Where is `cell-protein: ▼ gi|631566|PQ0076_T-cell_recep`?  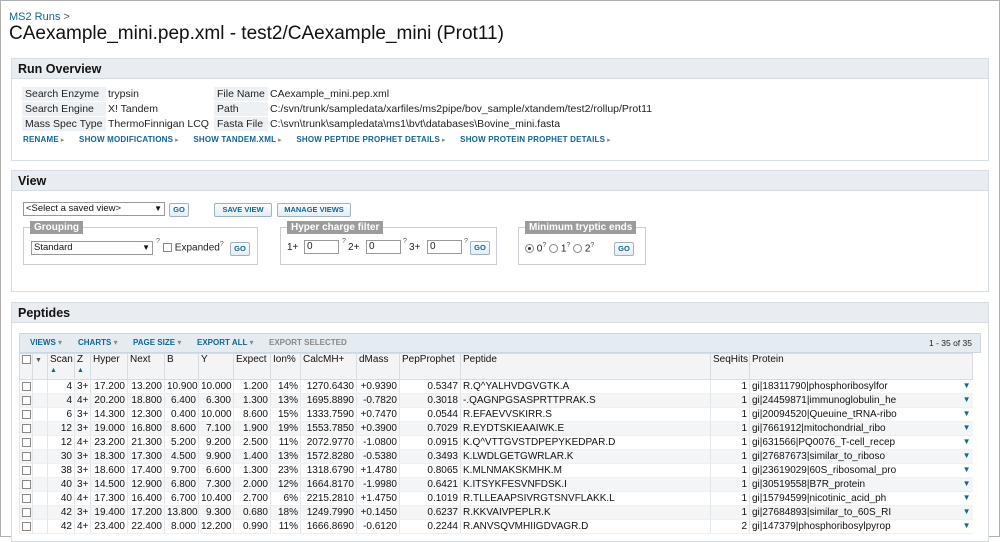 cell-protein: ▼ gi|631566|PQ0076_T-cell_recep is located at coordinates (861, 442).